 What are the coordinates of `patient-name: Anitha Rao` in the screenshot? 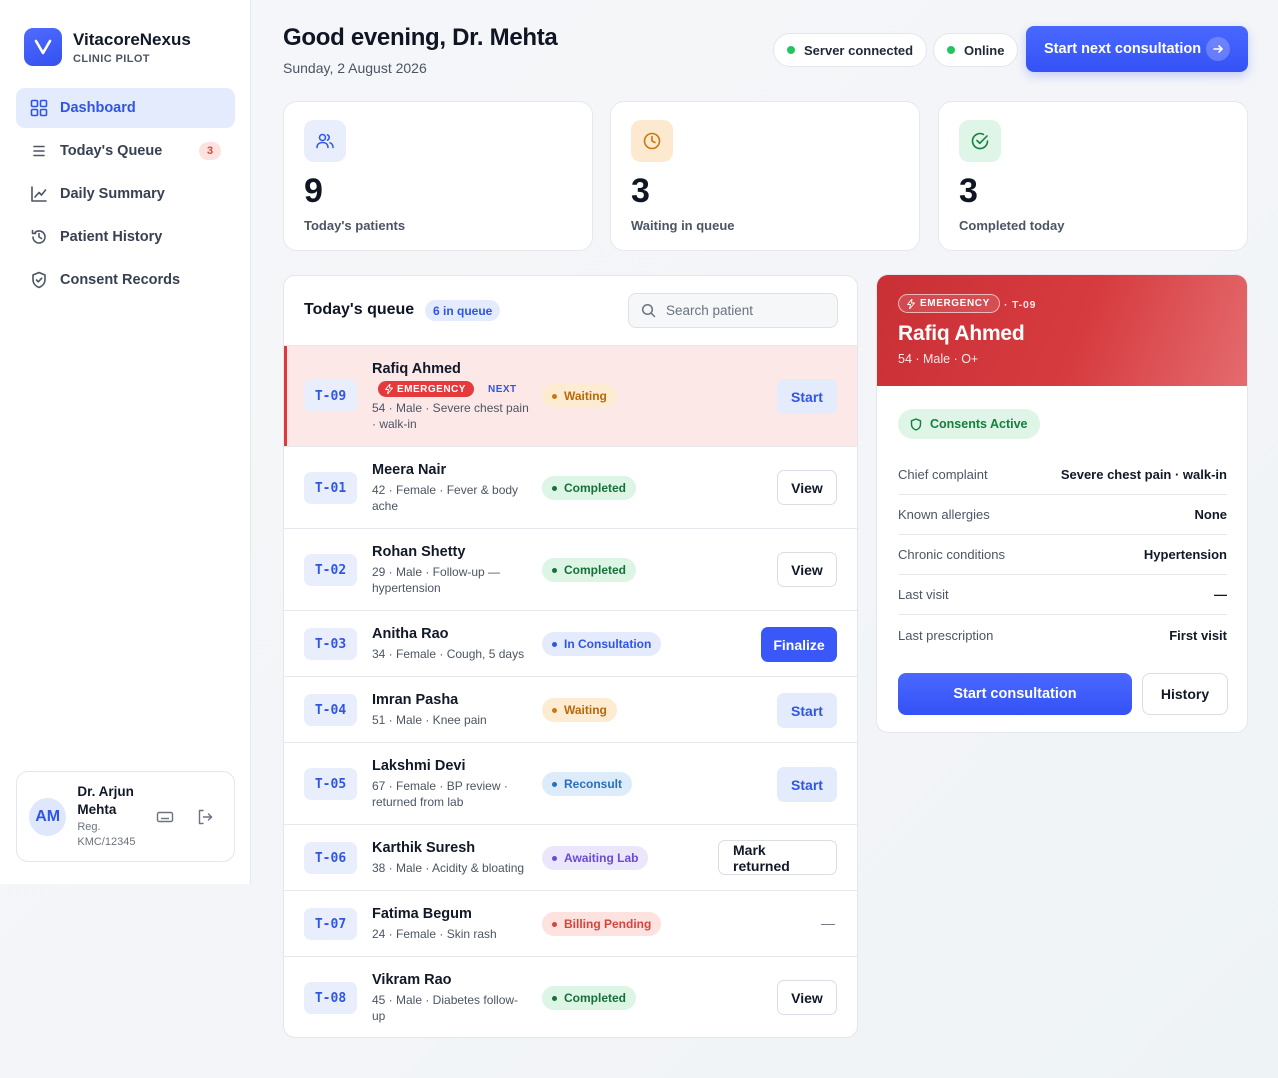 It's located at (410, 634).